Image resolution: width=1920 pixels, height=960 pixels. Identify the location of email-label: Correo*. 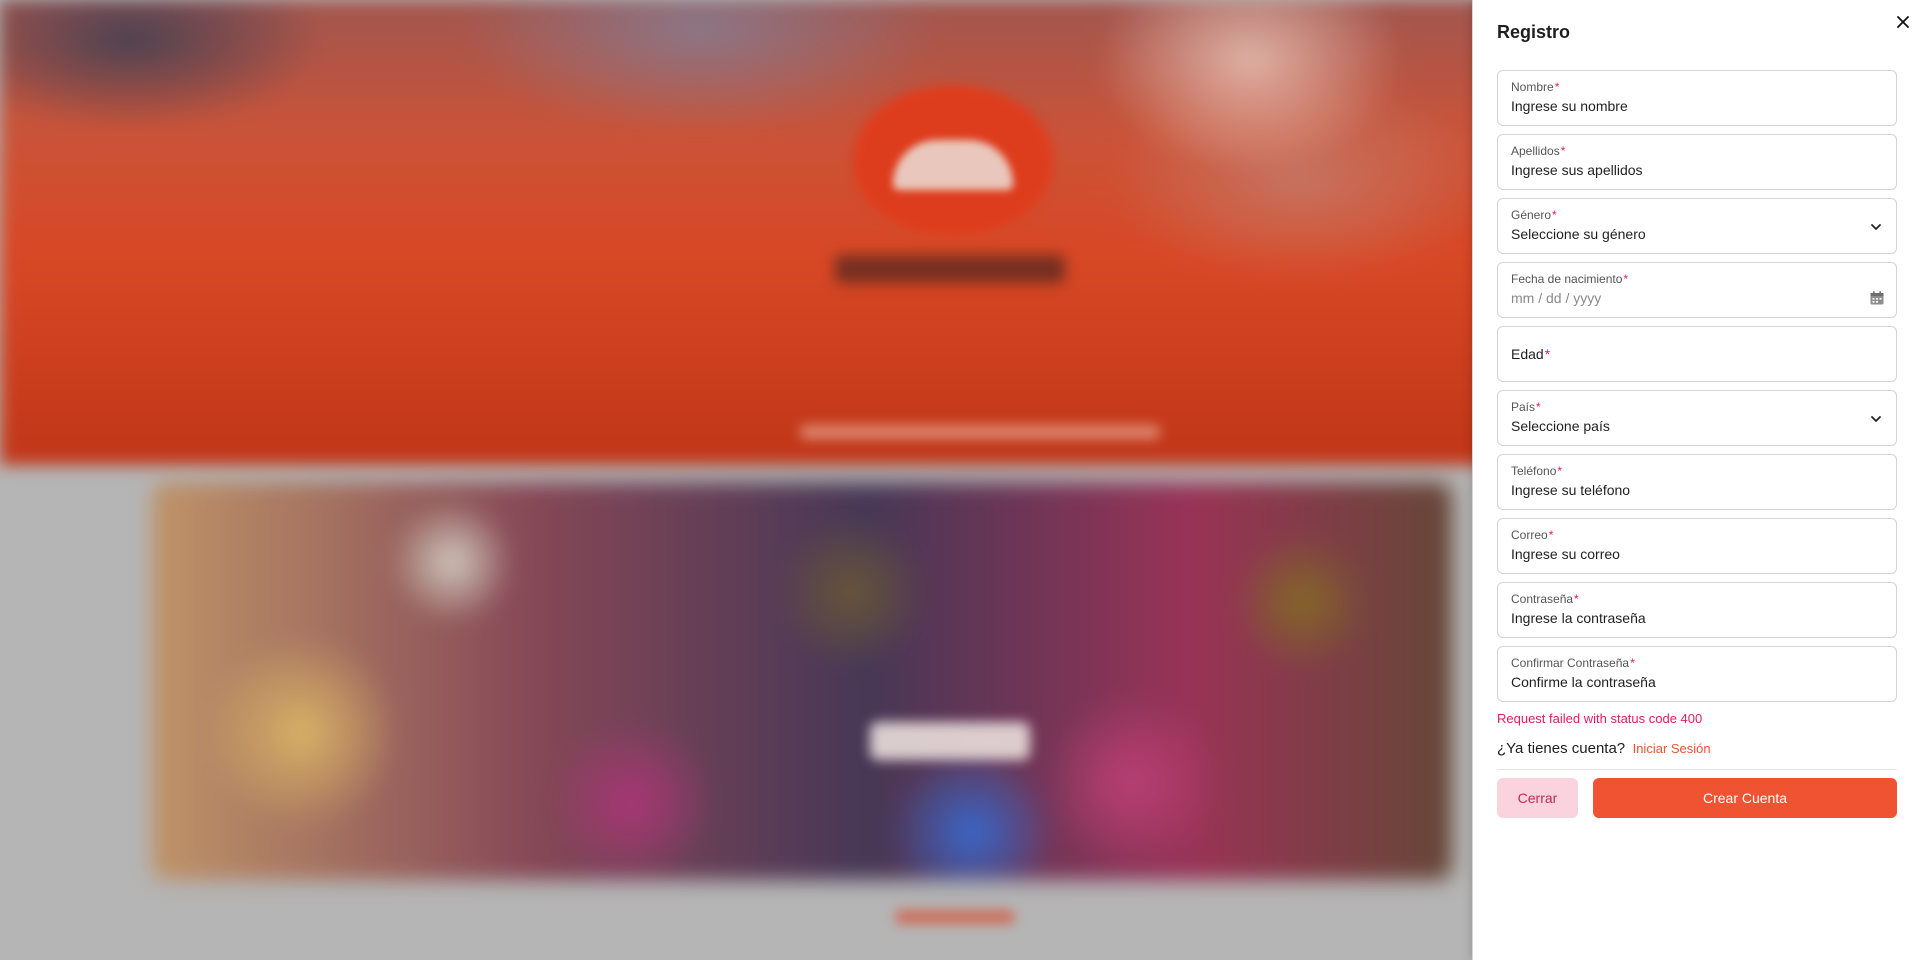
(1532, 535).